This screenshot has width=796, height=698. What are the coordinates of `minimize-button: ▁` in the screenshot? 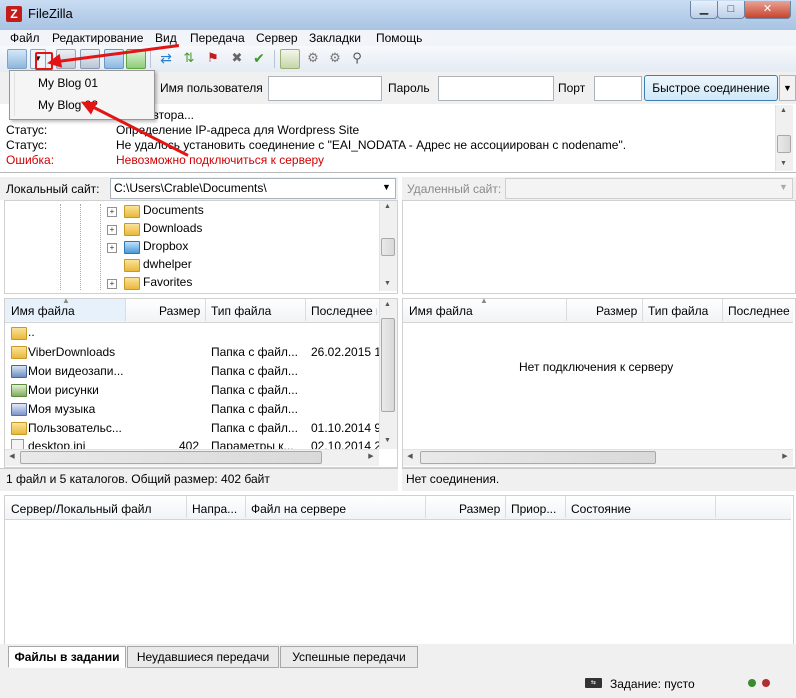 It's located at (704, 10).